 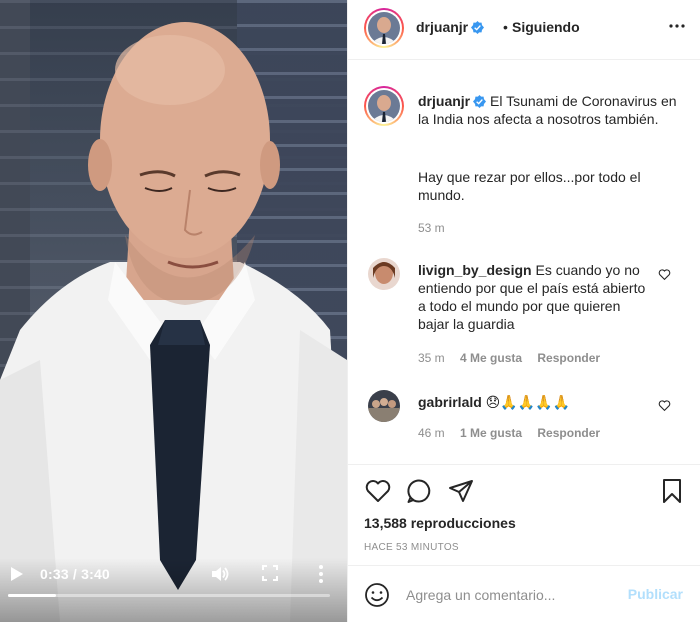 What do you see at coordinates (32, 595) in the screenshot?
I see `video-progress-fill` at bounding box center [32, 595].